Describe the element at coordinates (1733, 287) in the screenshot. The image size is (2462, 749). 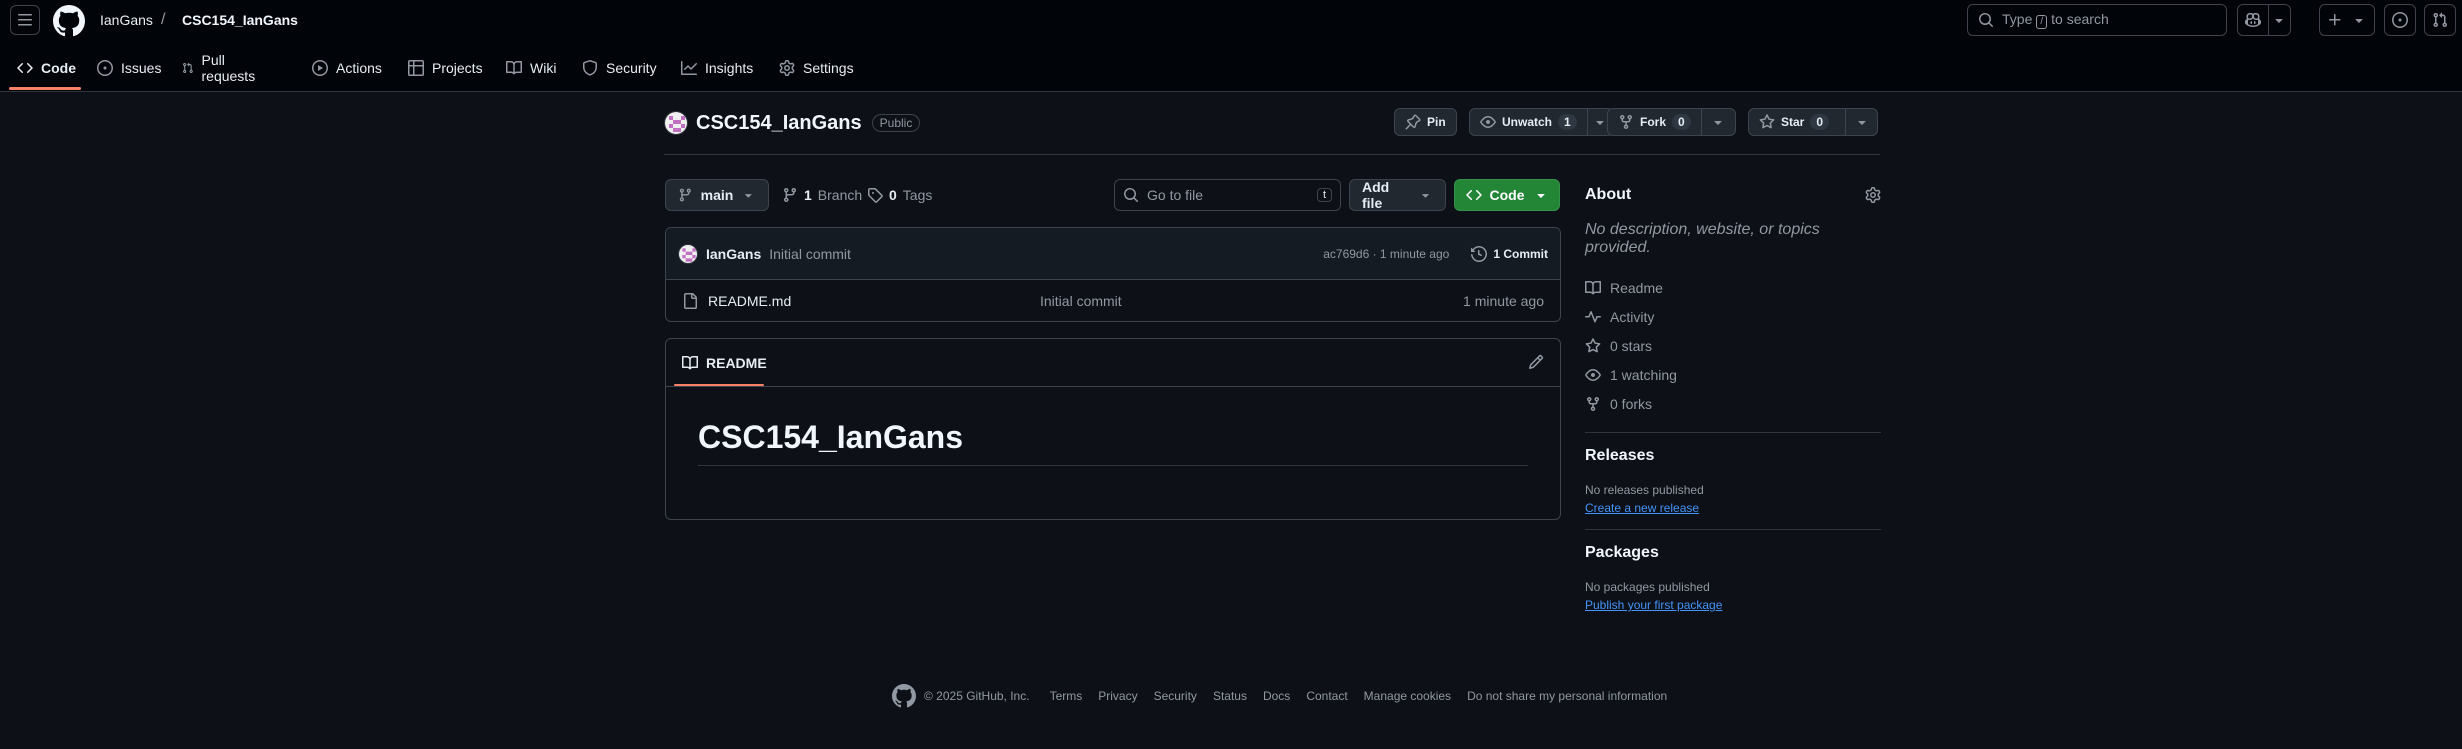
I see `readme-link: Readme` at that location.